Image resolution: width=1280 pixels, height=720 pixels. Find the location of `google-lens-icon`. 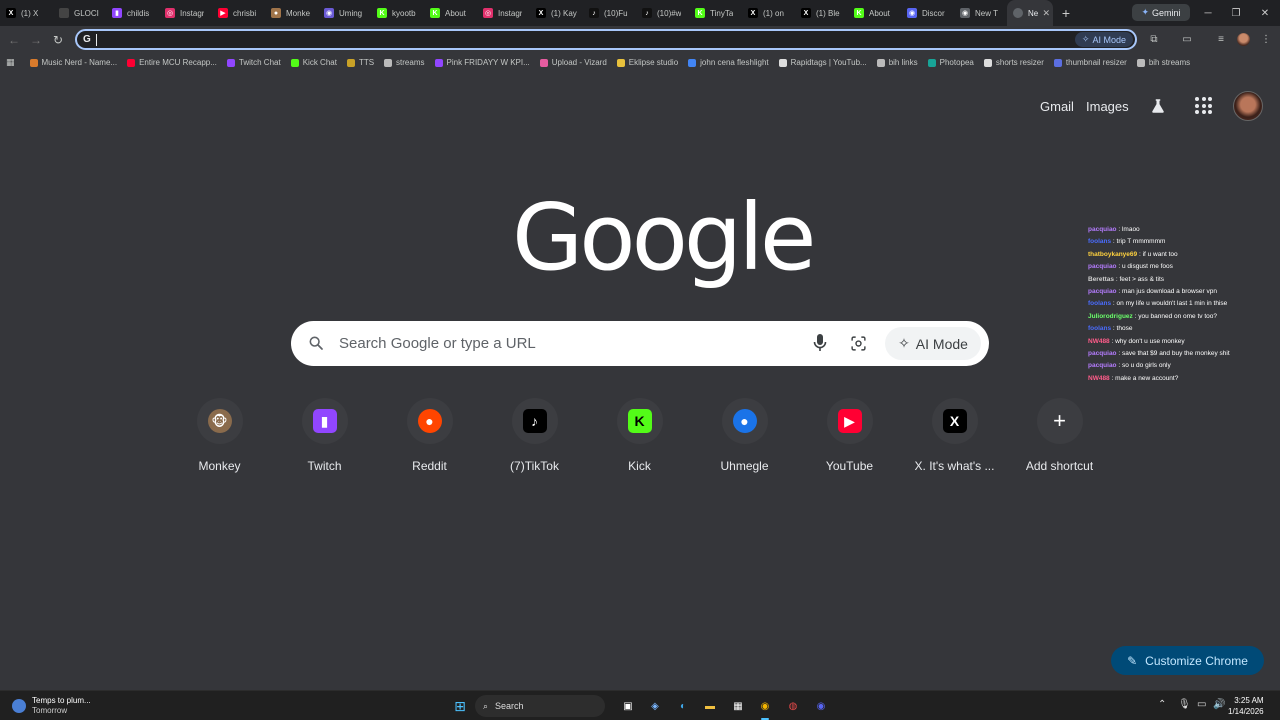

google-lens-icon is located at coordinates (858, 343).